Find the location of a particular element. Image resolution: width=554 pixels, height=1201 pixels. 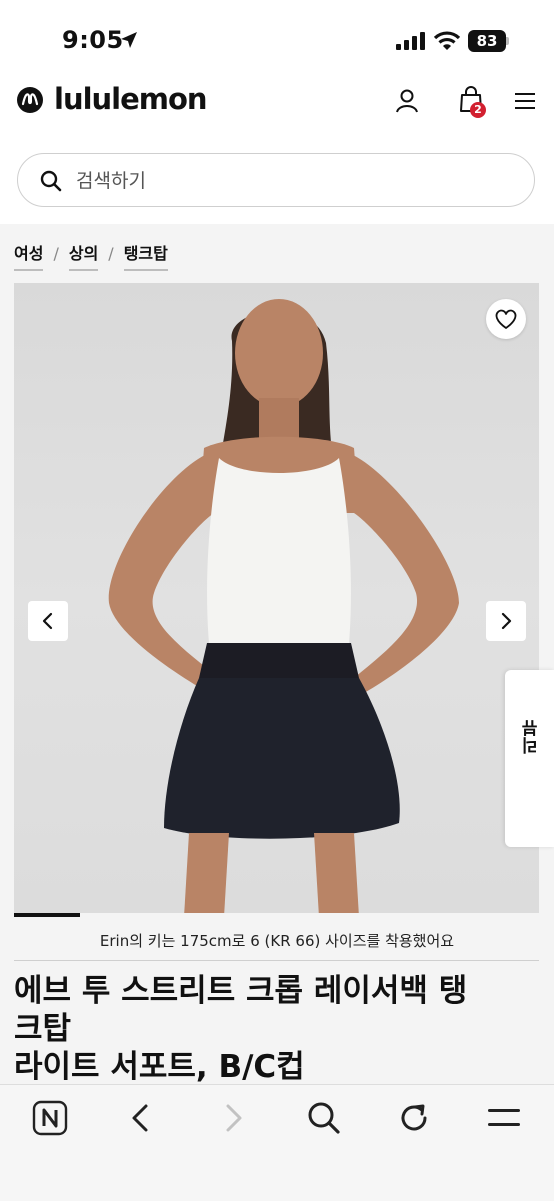

heart-icon is located at coordinates (506, 319).